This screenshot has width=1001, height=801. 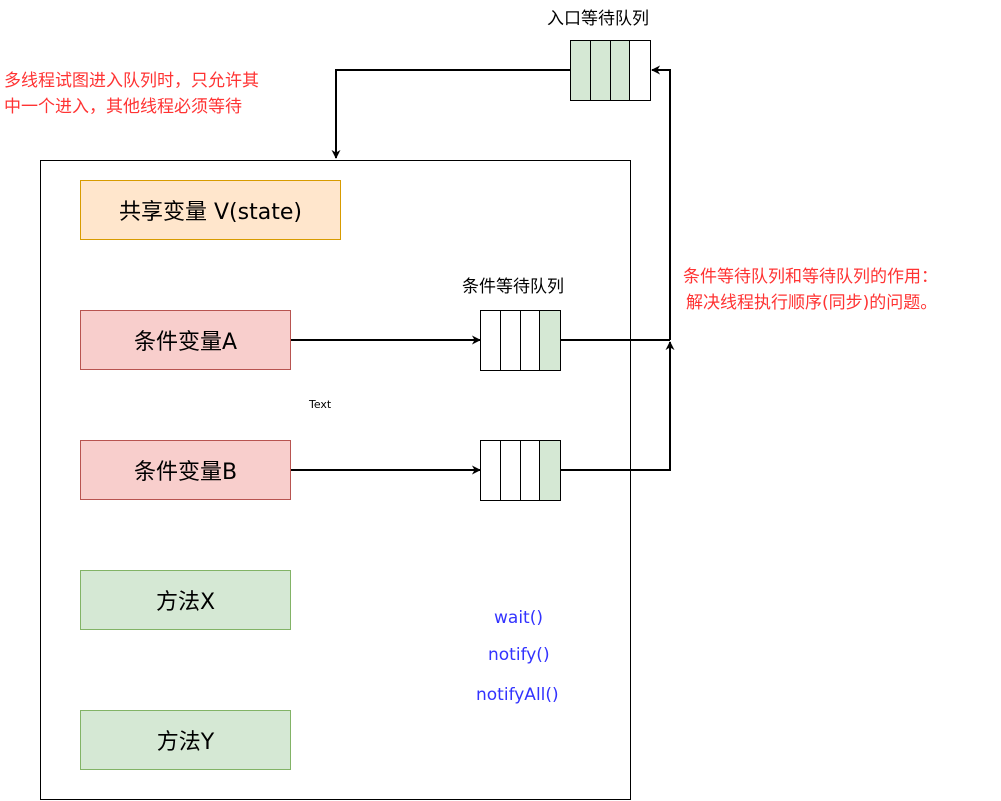 I want to click on entry-queue, so click(x=610, y=70).